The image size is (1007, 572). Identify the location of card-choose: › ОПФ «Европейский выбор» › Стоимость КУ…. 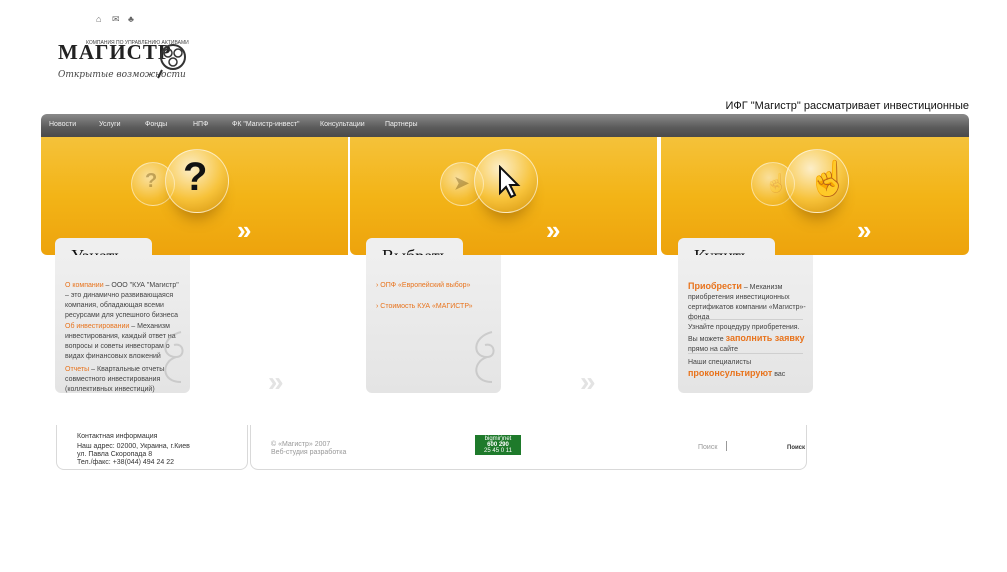
(433, 324).